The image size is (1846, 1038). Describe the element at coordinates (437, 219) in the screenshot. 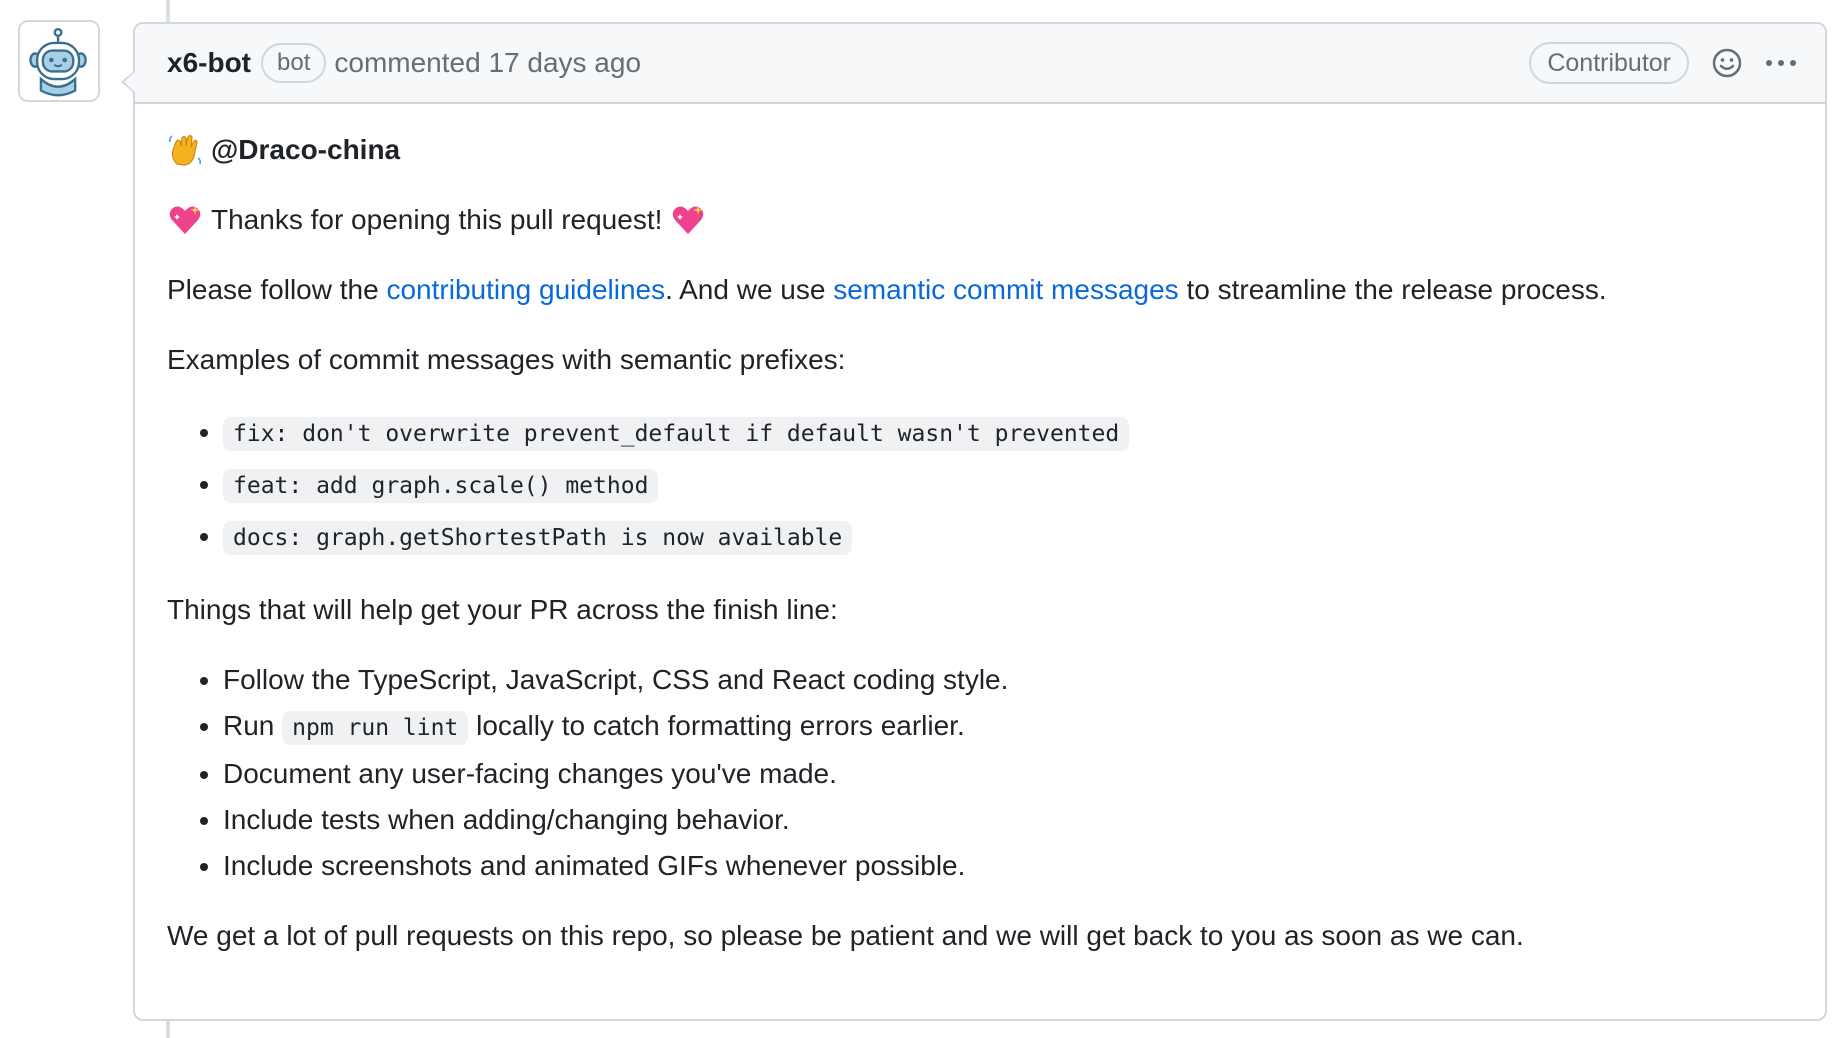

I see `thanks-text: Thanks for opening this pull request!` at that location.